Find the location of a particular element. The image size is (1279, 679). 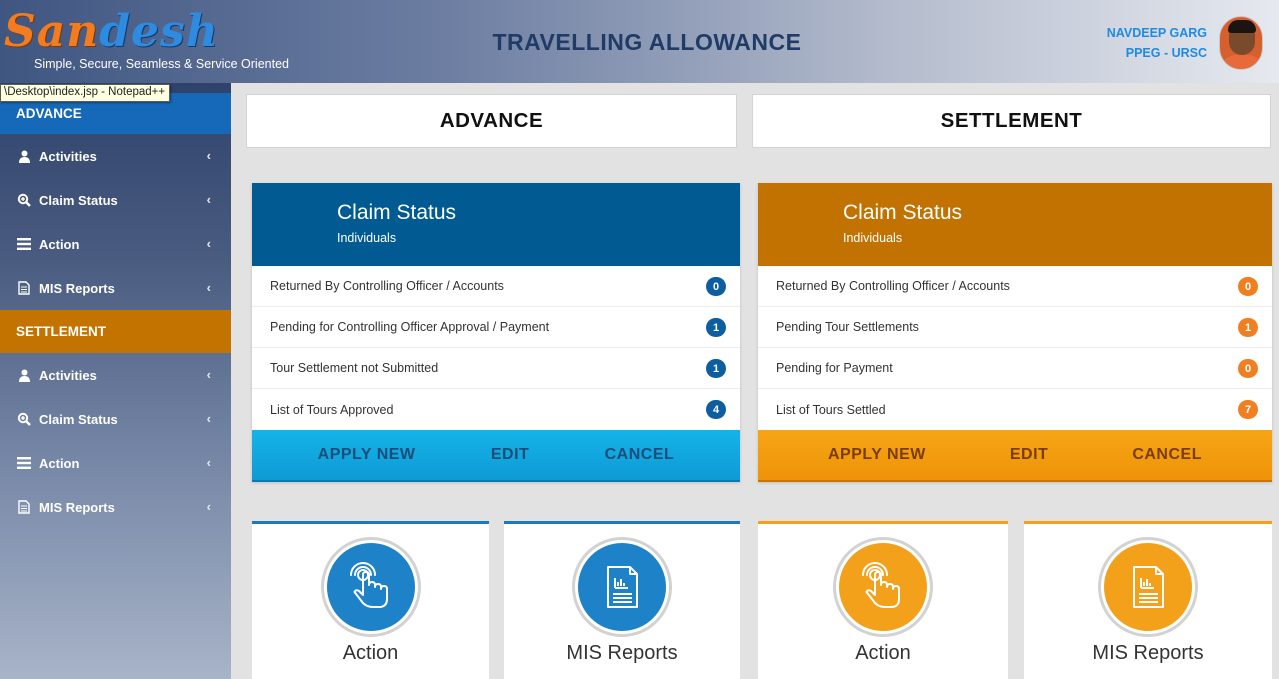

settlement-button-bar: APPLY NEW EDIT CANCEL is located at coordinates (1015, 456).